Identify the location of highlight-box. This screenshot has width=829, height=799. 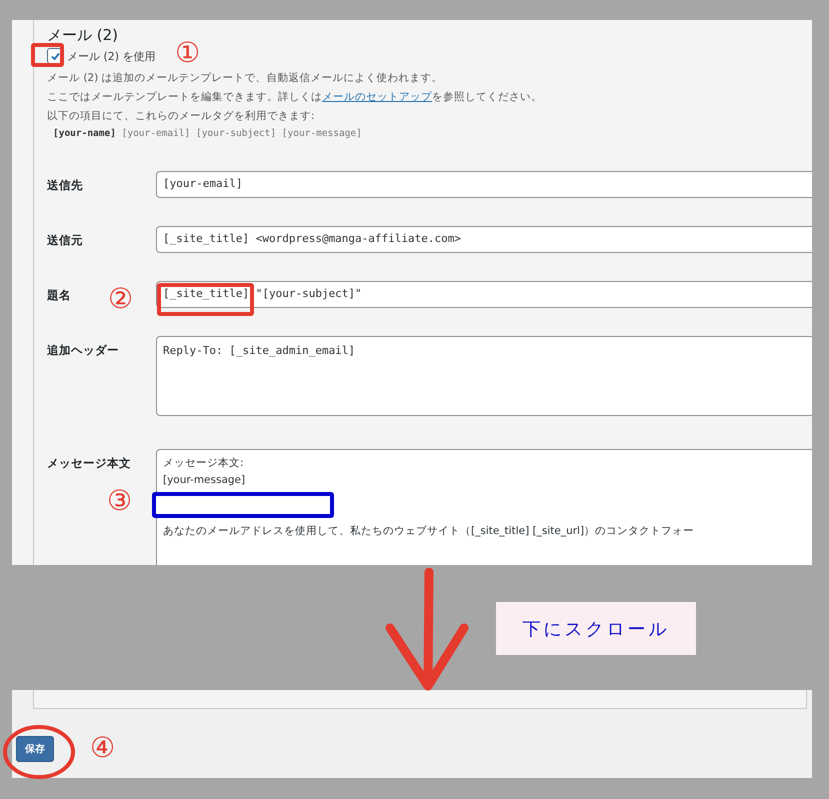
(47, 55).